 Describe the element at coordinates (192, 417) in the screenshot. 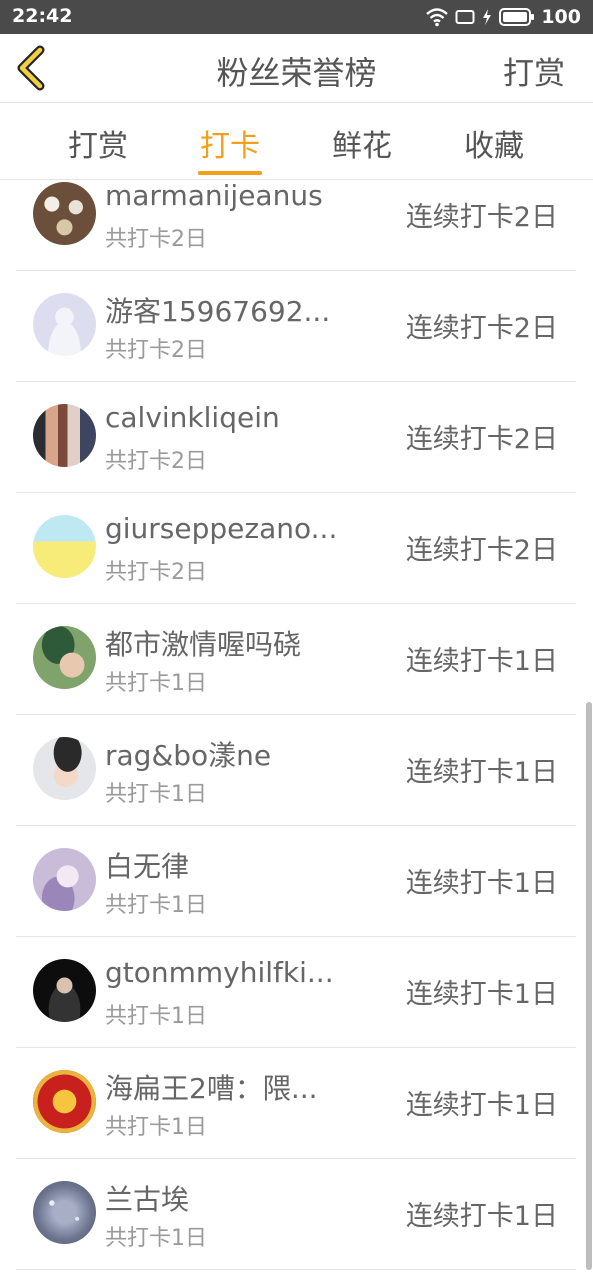

I see `fan-name: calvinkliqein` at that location.